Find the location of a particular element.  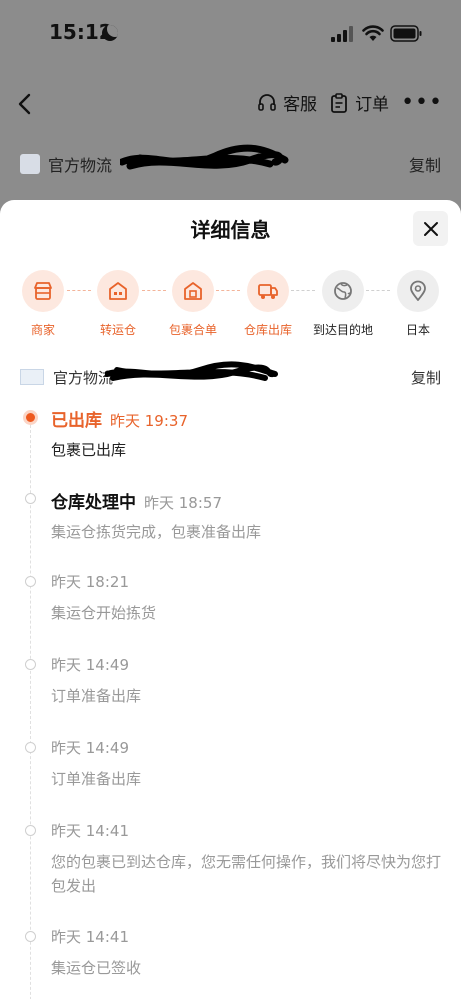

status-bar: 15:12 is located at coordinates (230, 33).